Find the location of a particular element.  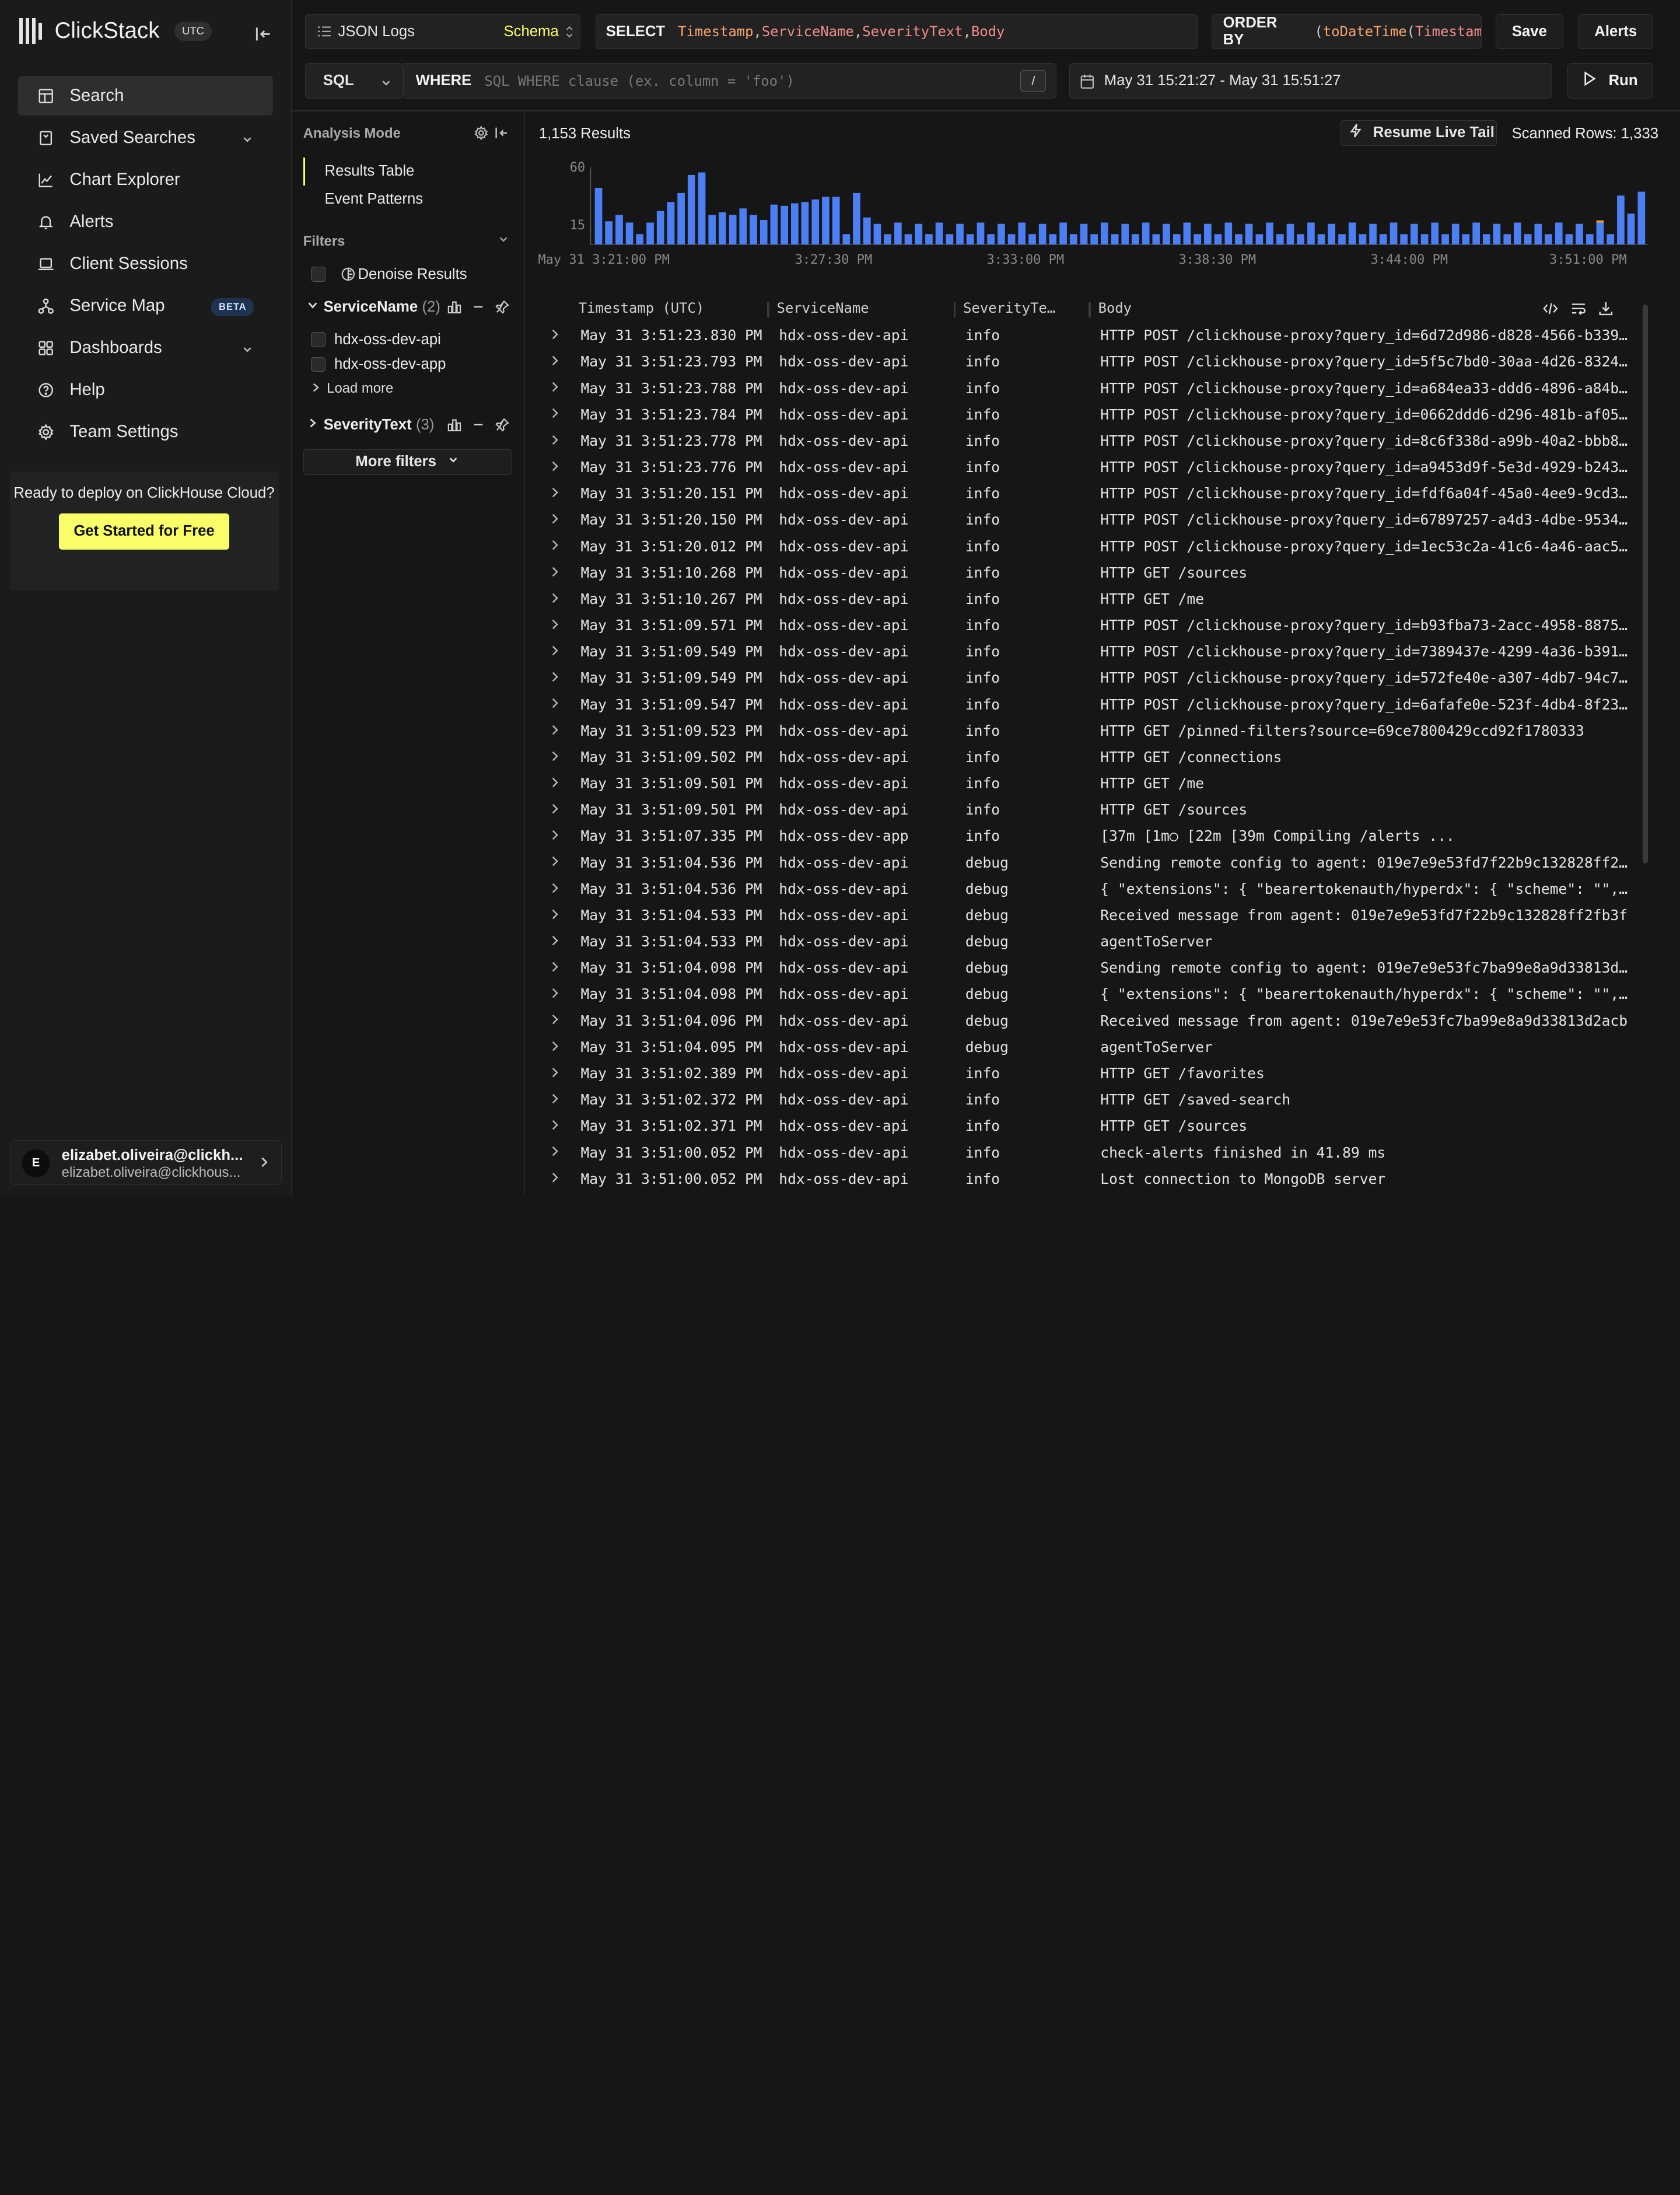

column-header-timestamp: Timestamp (UTC) is located at coordinates (641, 308).